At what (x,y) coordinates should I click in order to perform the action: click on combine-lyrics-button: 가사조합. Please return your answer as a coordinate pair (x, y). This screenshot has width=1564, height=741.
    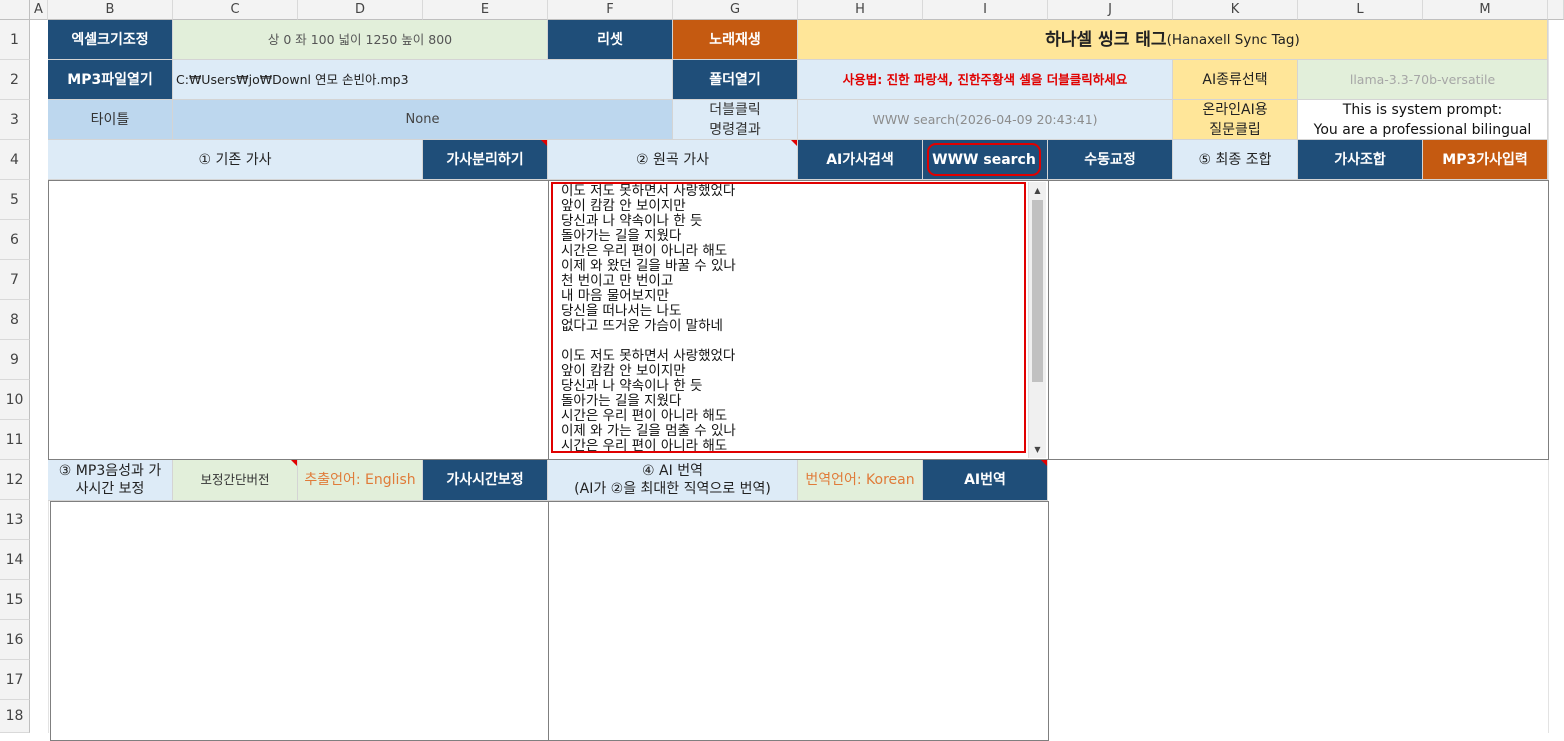
    Looking at the image, I should click on (1360, 160).